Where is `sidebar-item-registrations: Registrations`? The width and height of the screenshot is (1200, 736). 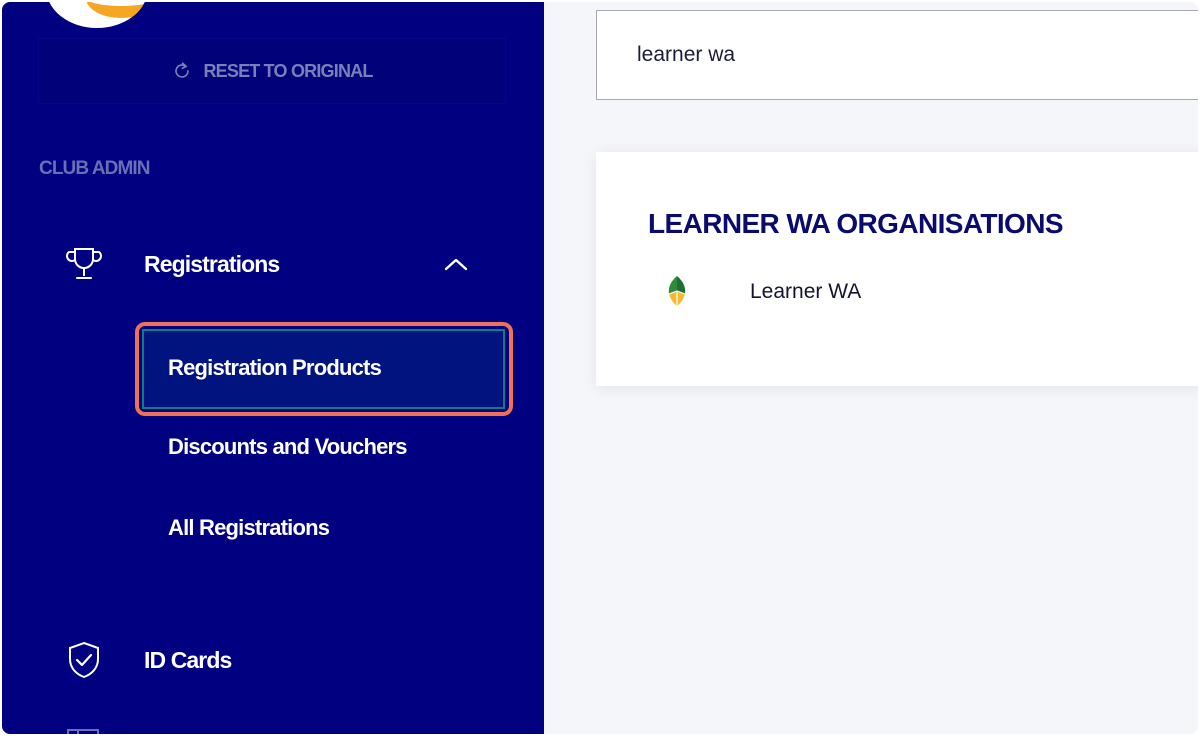 sidebar-item-registrations: Registrations is located at coordinates (272, 264).